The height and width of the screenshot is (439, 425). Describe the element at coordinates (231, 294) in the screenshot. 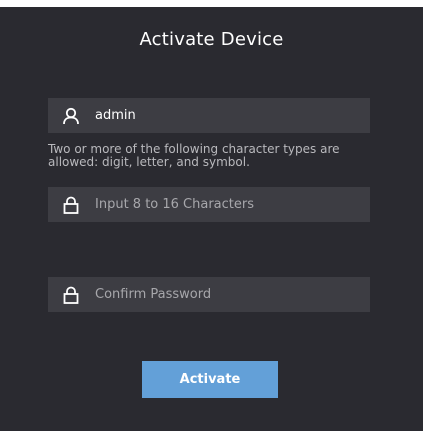

I see `confirm-password-input` at that location.